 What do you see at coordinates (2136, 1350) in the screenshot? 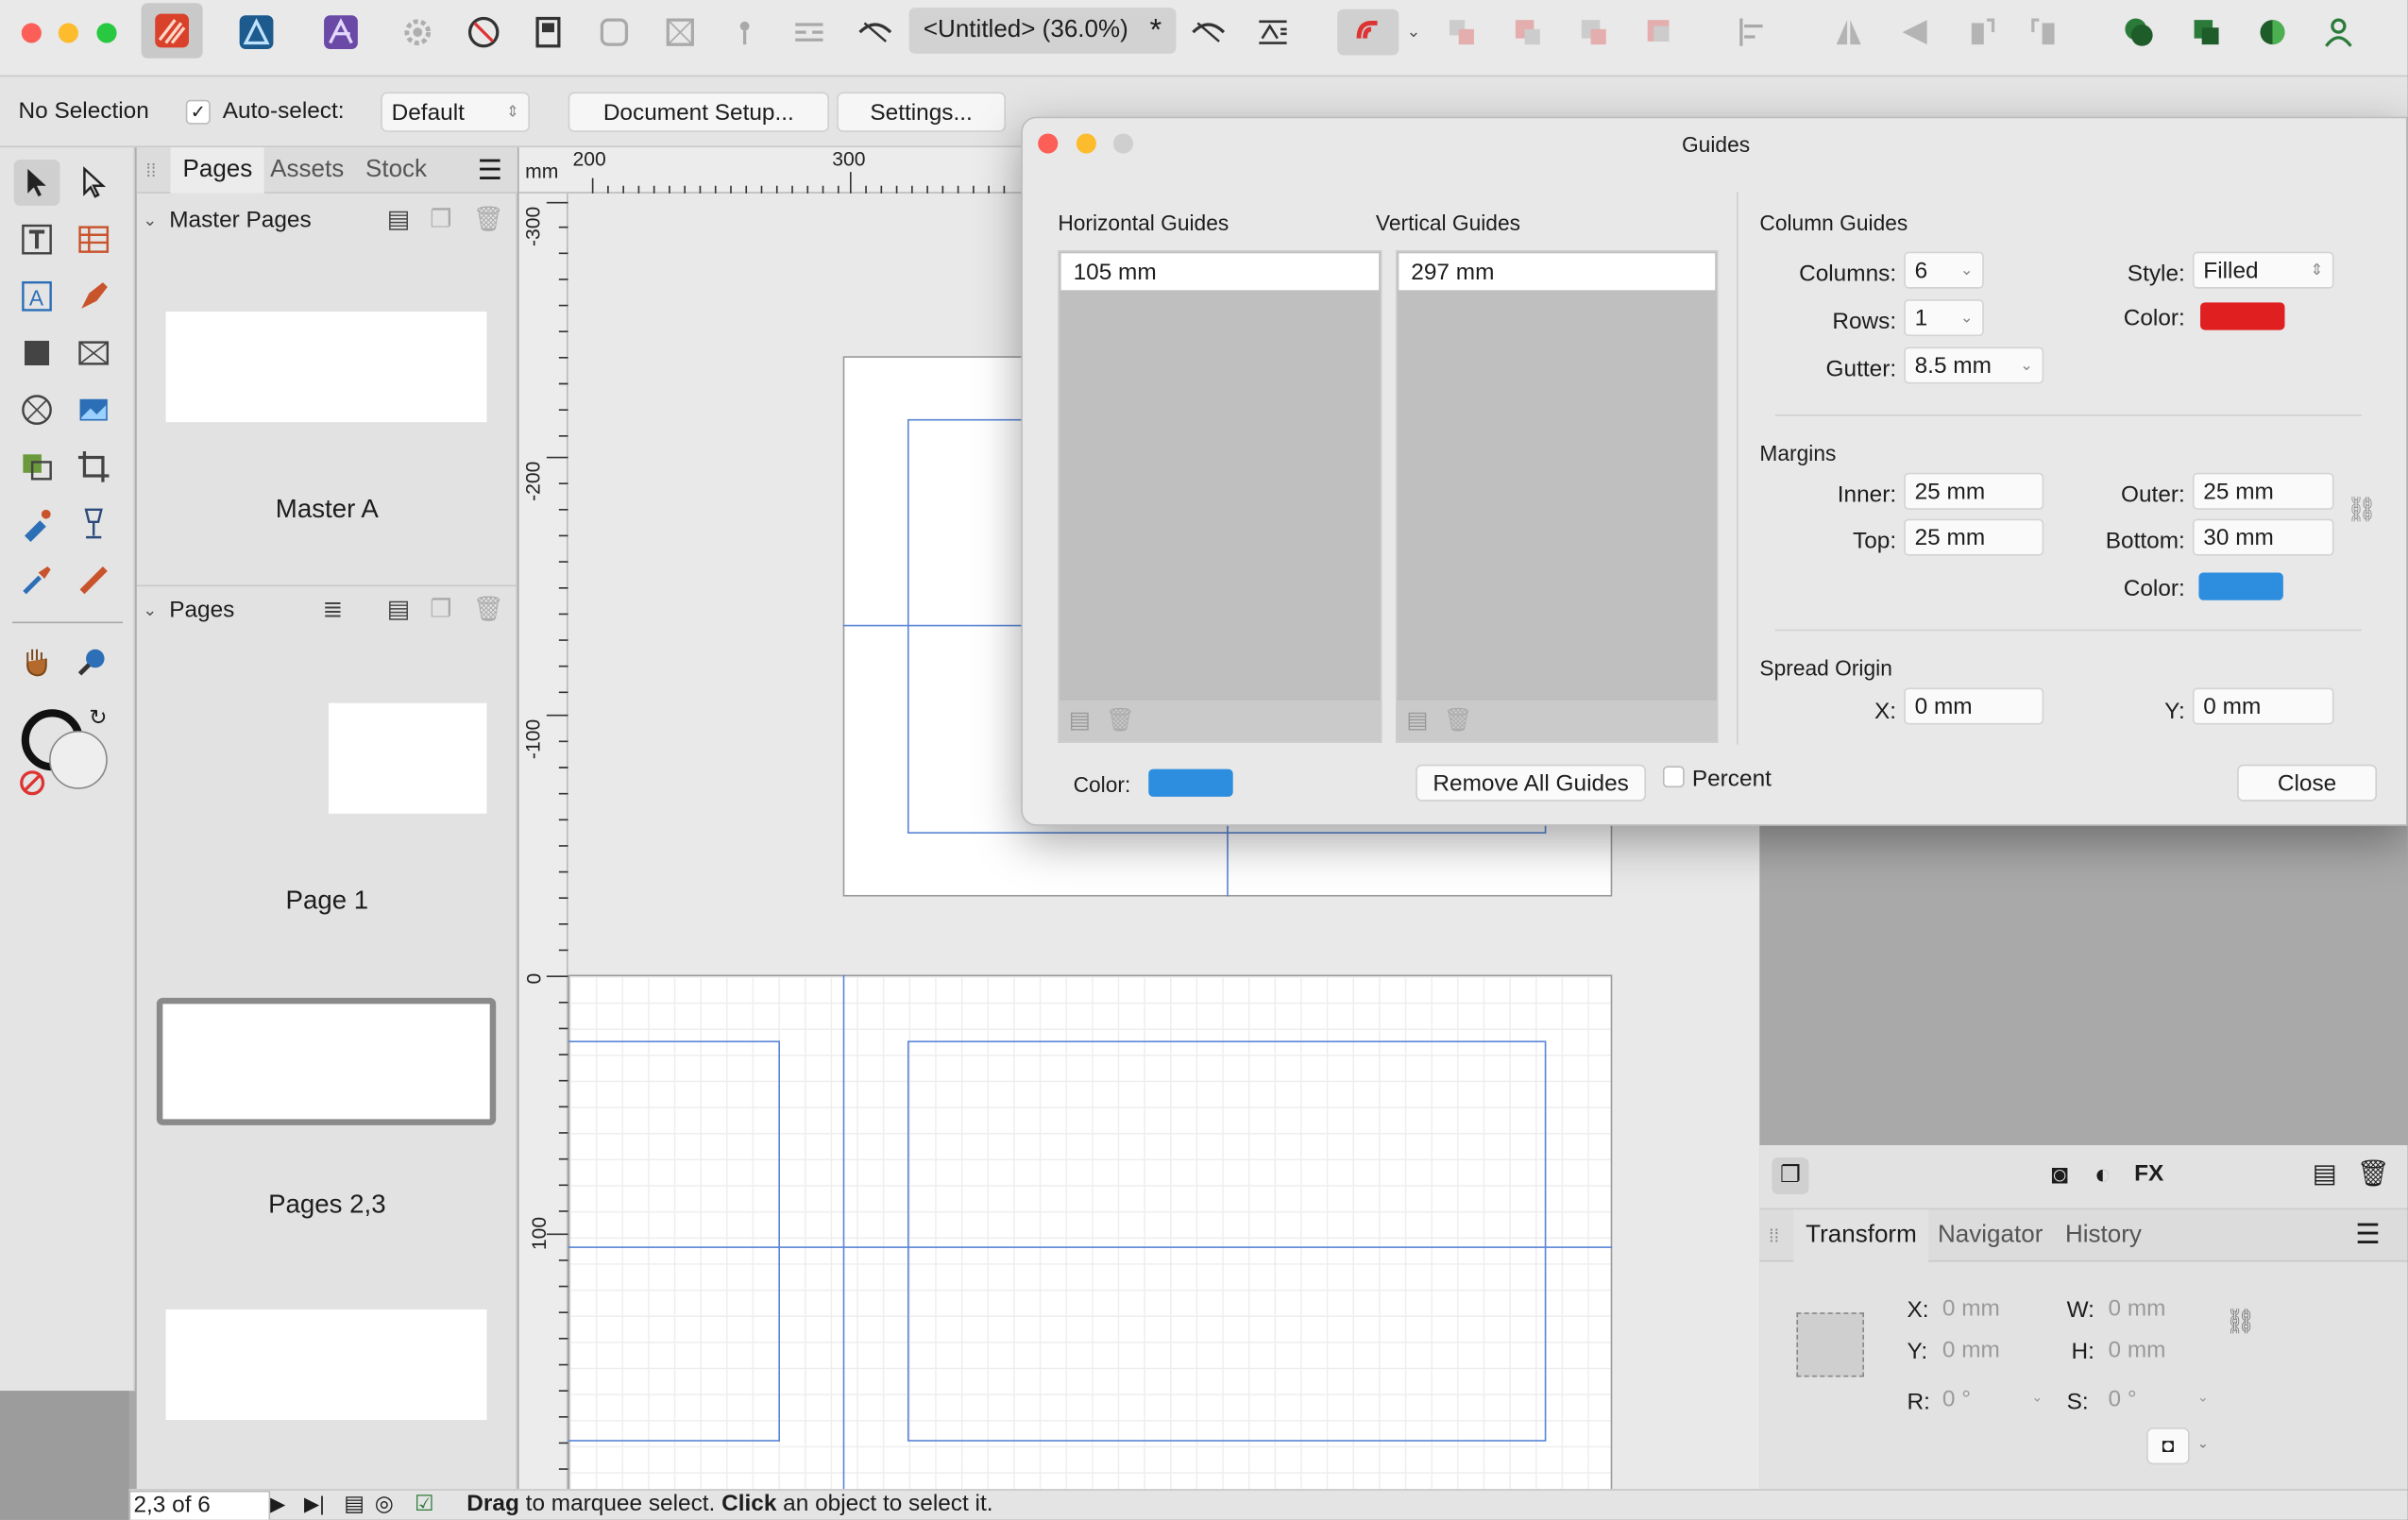
I see `h-value: 0 mm` at bounding box center [2136, 1350].